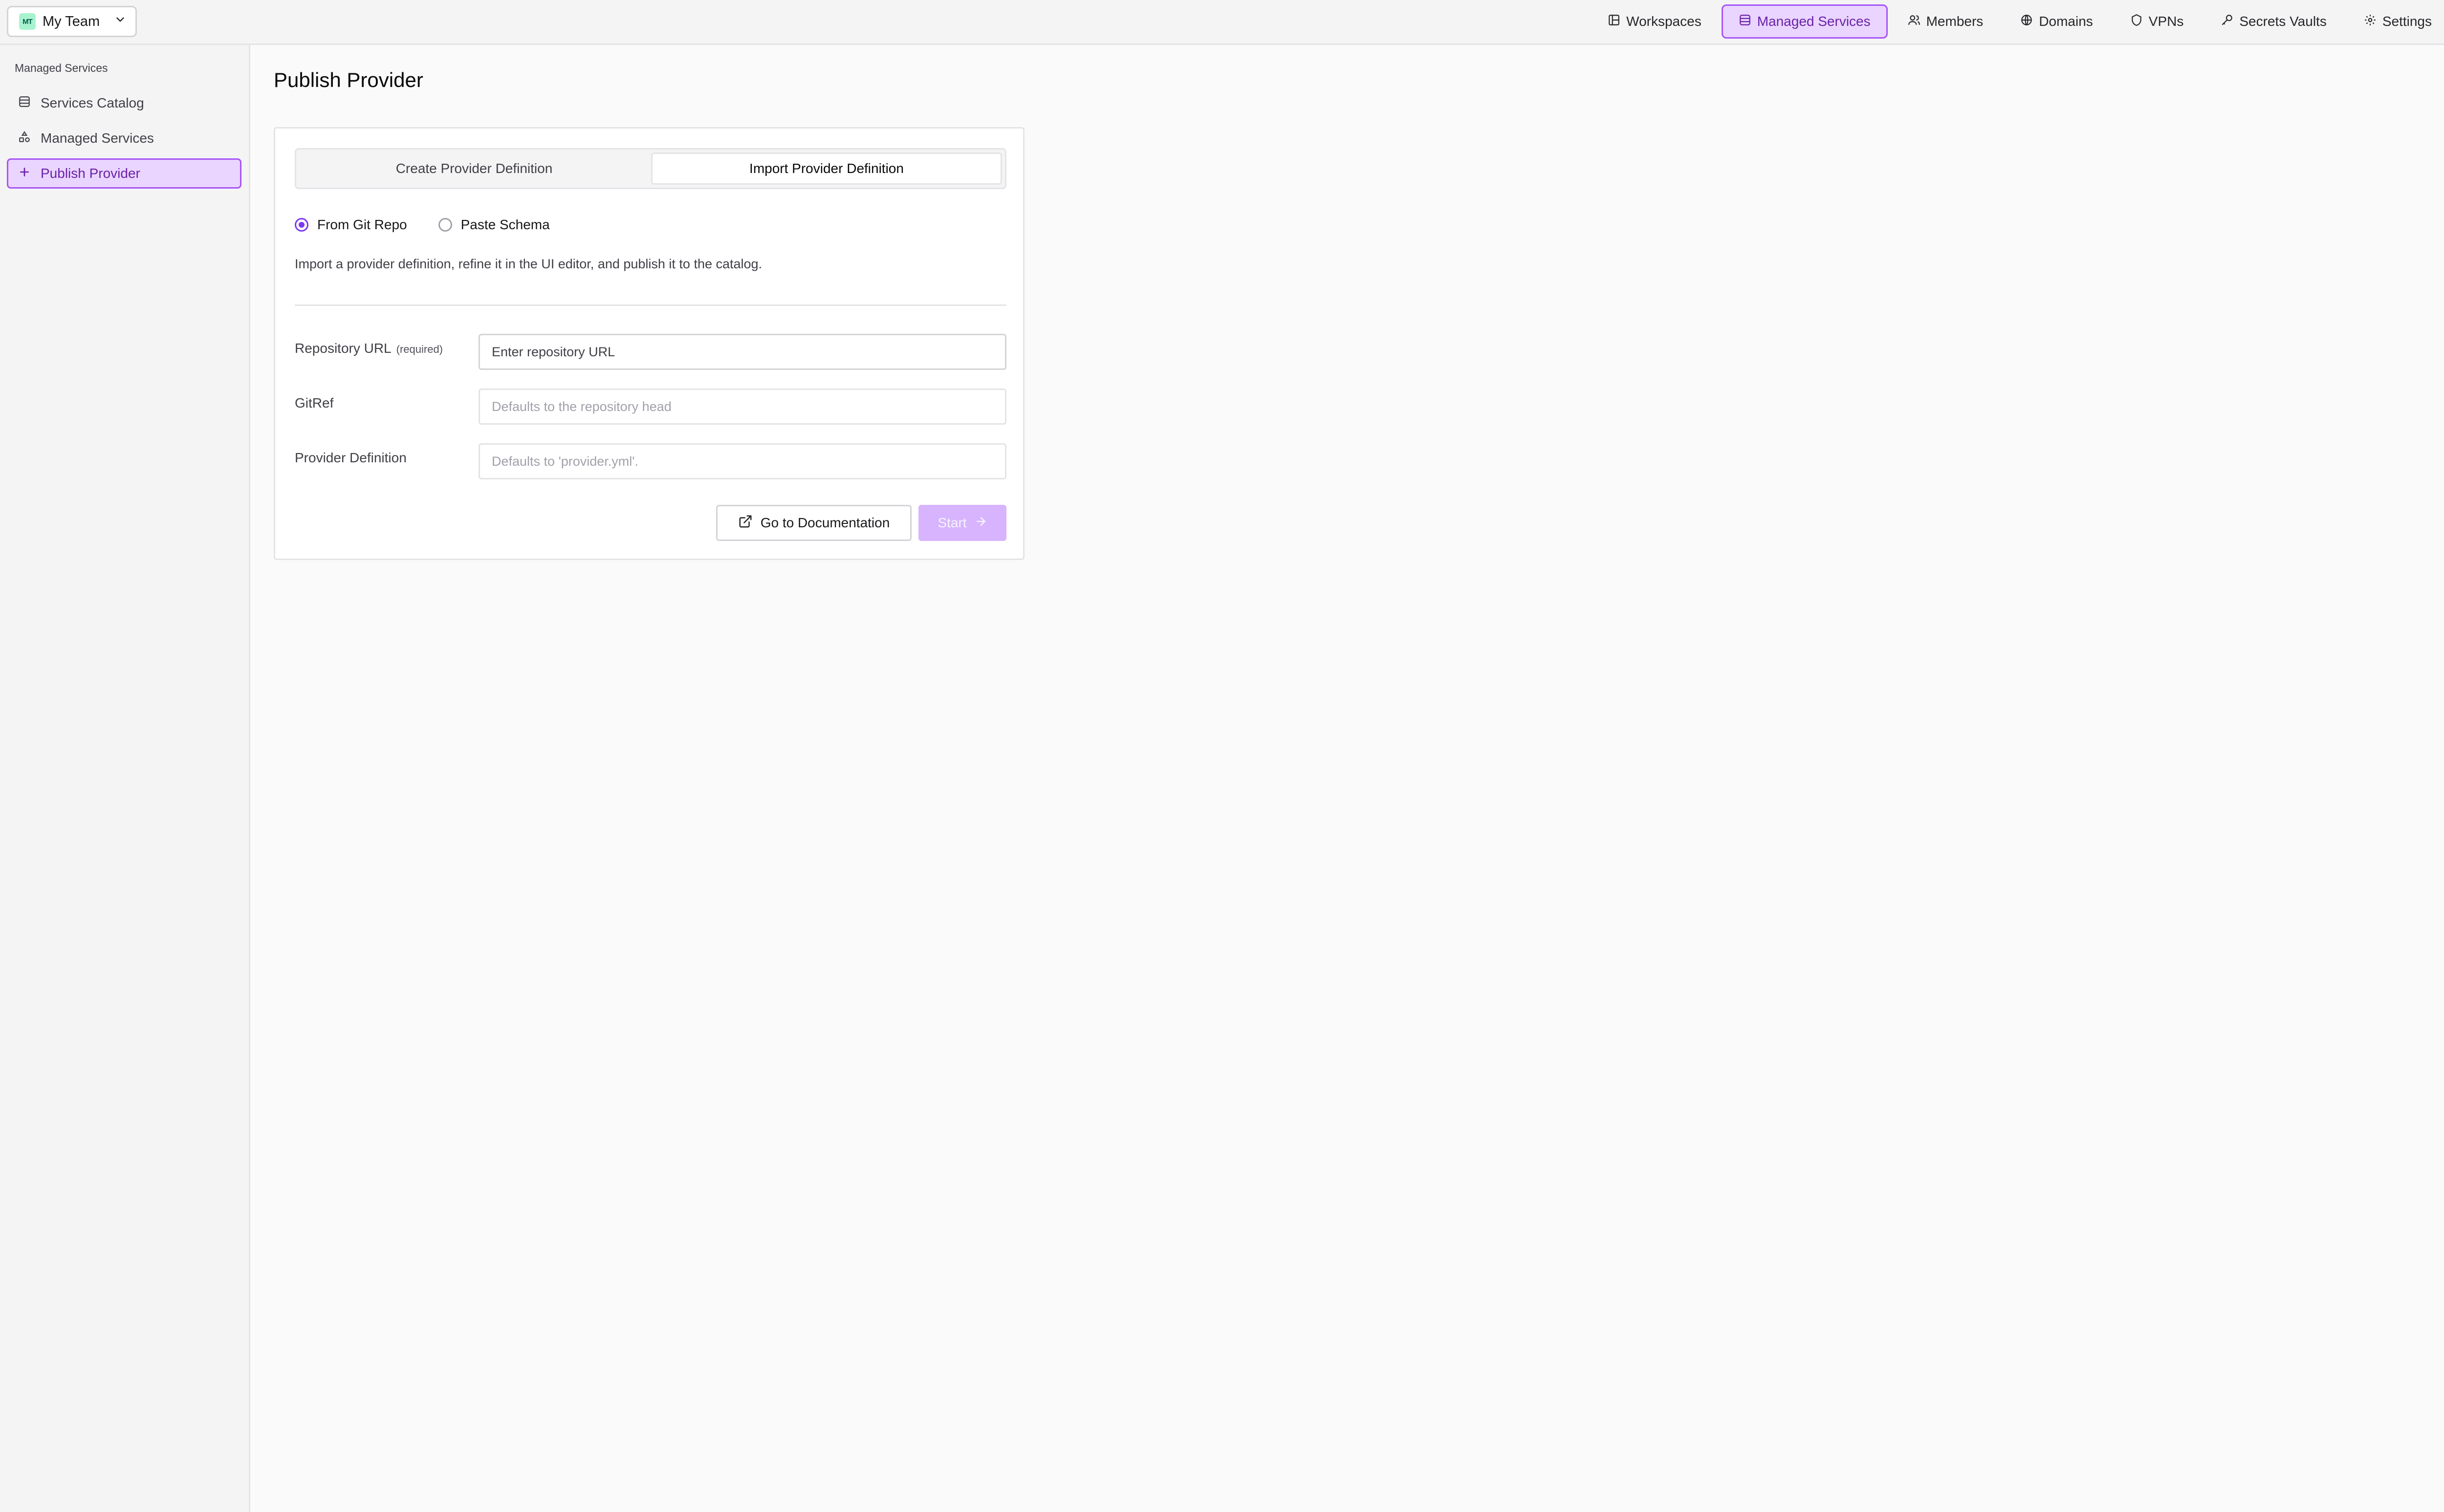 This screenshot has height=1512, width=2444. I want to click on repo-url-label: Repository URL (required), so click(369, 348).